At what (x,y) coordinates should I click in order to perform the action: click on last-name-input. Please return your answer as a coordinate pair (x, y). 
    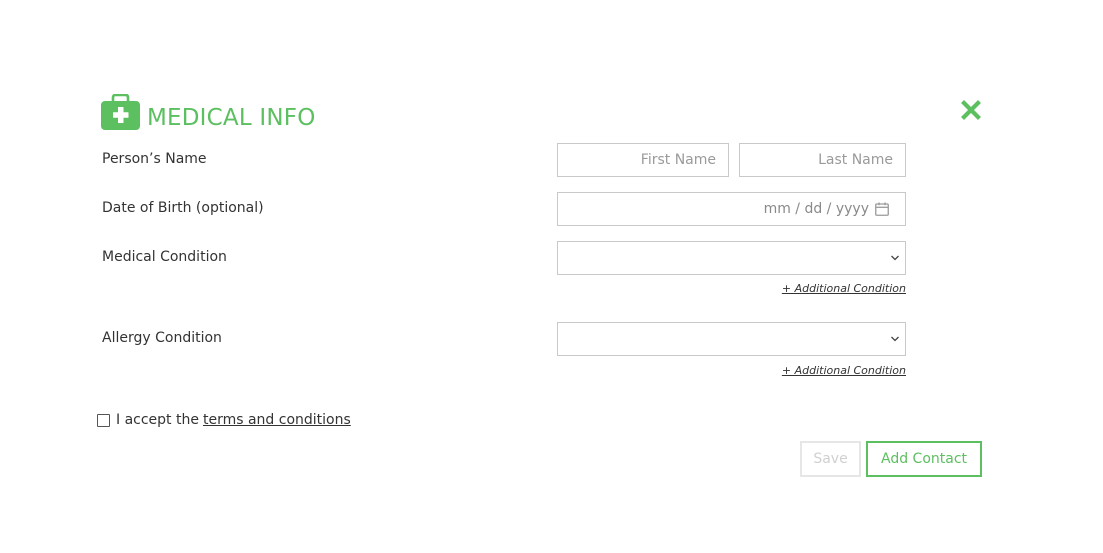
    Looking at the image, I should click on (822, 160).